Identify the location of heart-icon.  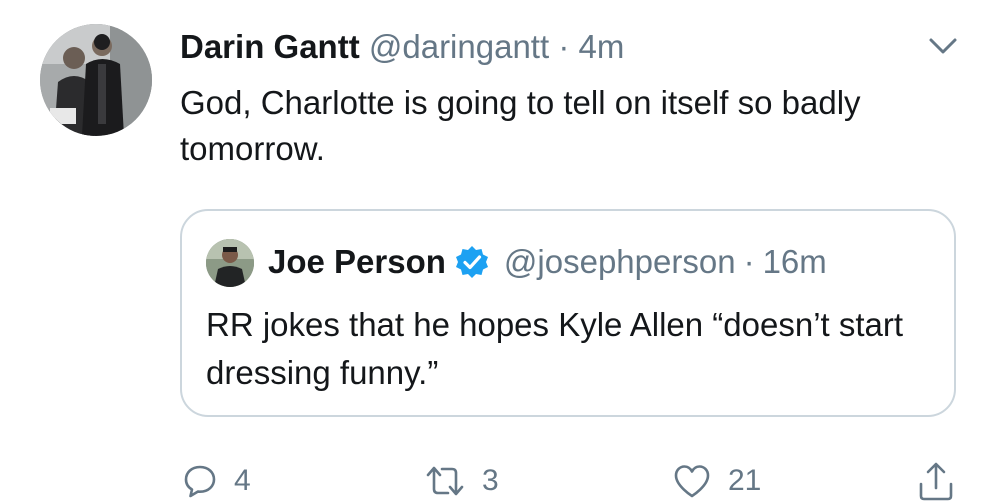
(692, 481).